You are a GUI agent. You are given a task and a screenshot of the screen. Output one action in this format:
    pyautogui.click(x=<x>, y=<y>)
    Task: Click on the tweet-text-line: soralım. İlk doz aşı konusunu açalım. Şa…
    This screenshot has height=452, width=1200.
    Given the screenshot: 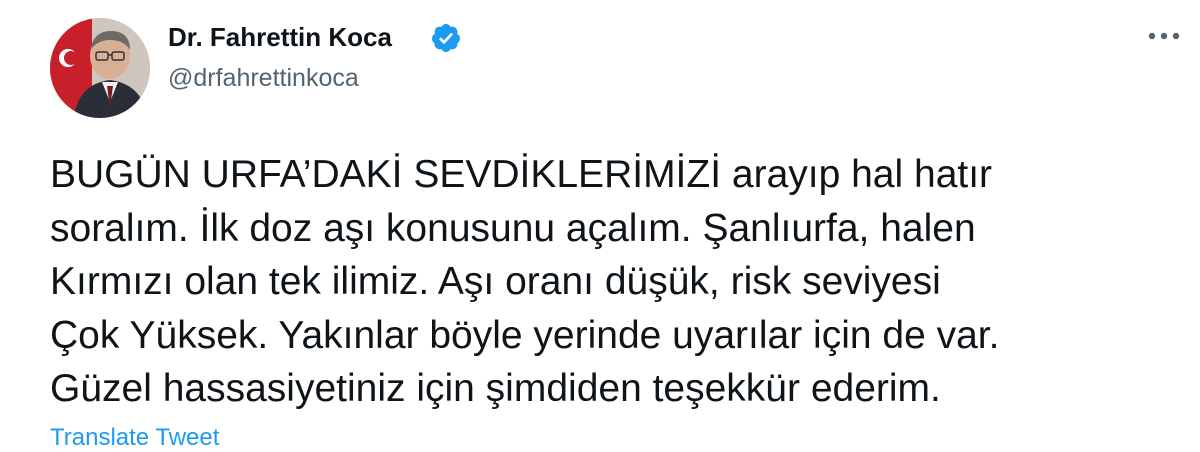 What is the action you would take?
    pyautogui.click(x=513, y=228)
    